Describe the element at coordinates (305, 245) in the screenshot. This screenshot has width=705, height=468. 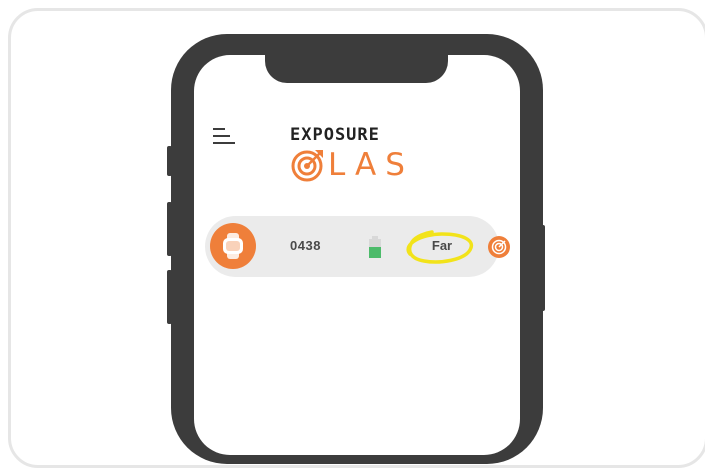
I see `device-id-label: 0438` at that location.